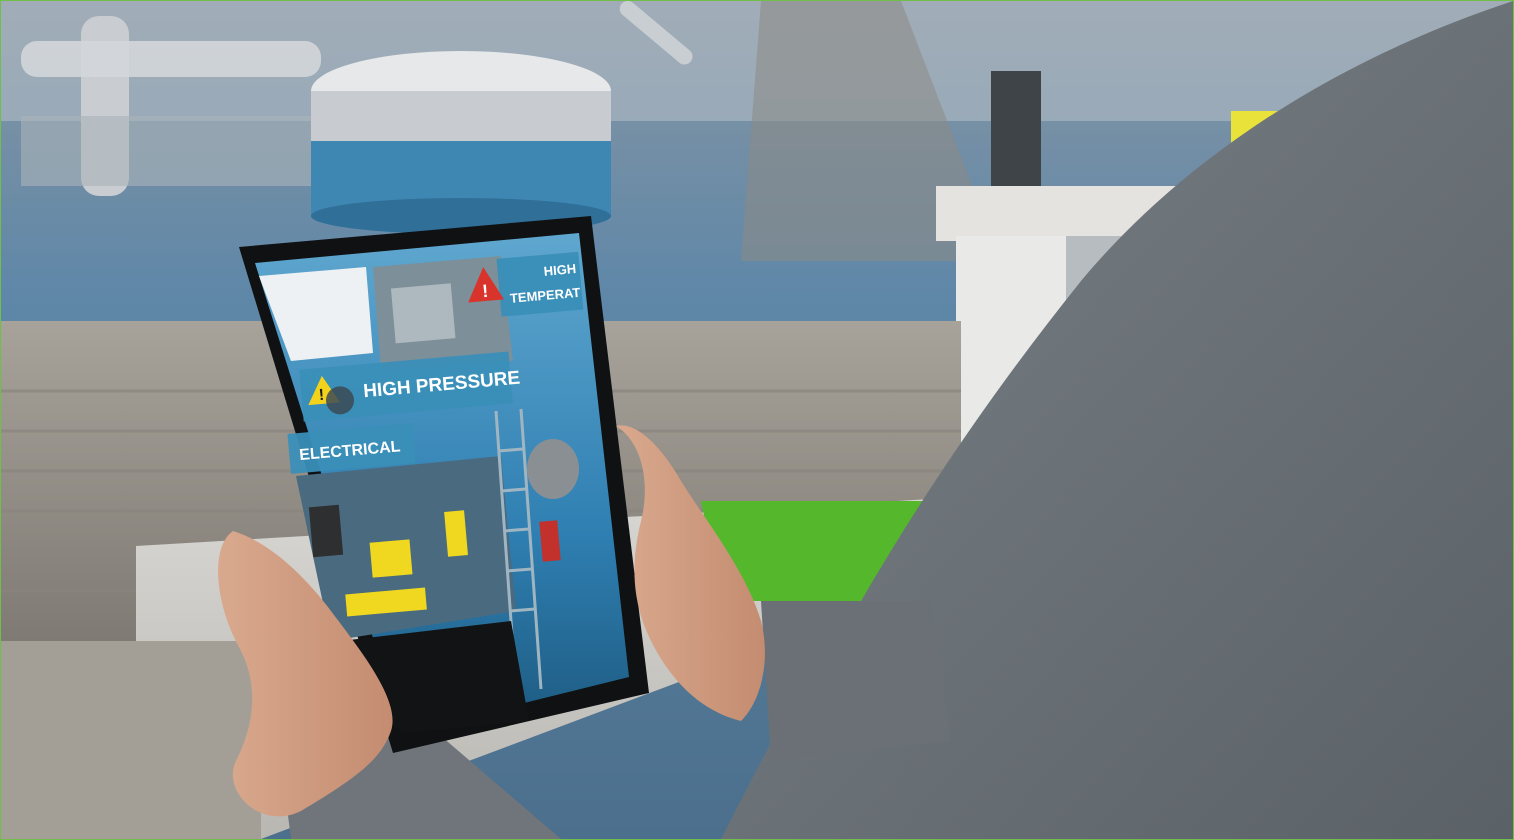 This screenshot has height=840, width=1514. What do you see at coordinates (1016, 136) in the screenshot?
I see `valve-pipe` at bounding box center [1016, 136].